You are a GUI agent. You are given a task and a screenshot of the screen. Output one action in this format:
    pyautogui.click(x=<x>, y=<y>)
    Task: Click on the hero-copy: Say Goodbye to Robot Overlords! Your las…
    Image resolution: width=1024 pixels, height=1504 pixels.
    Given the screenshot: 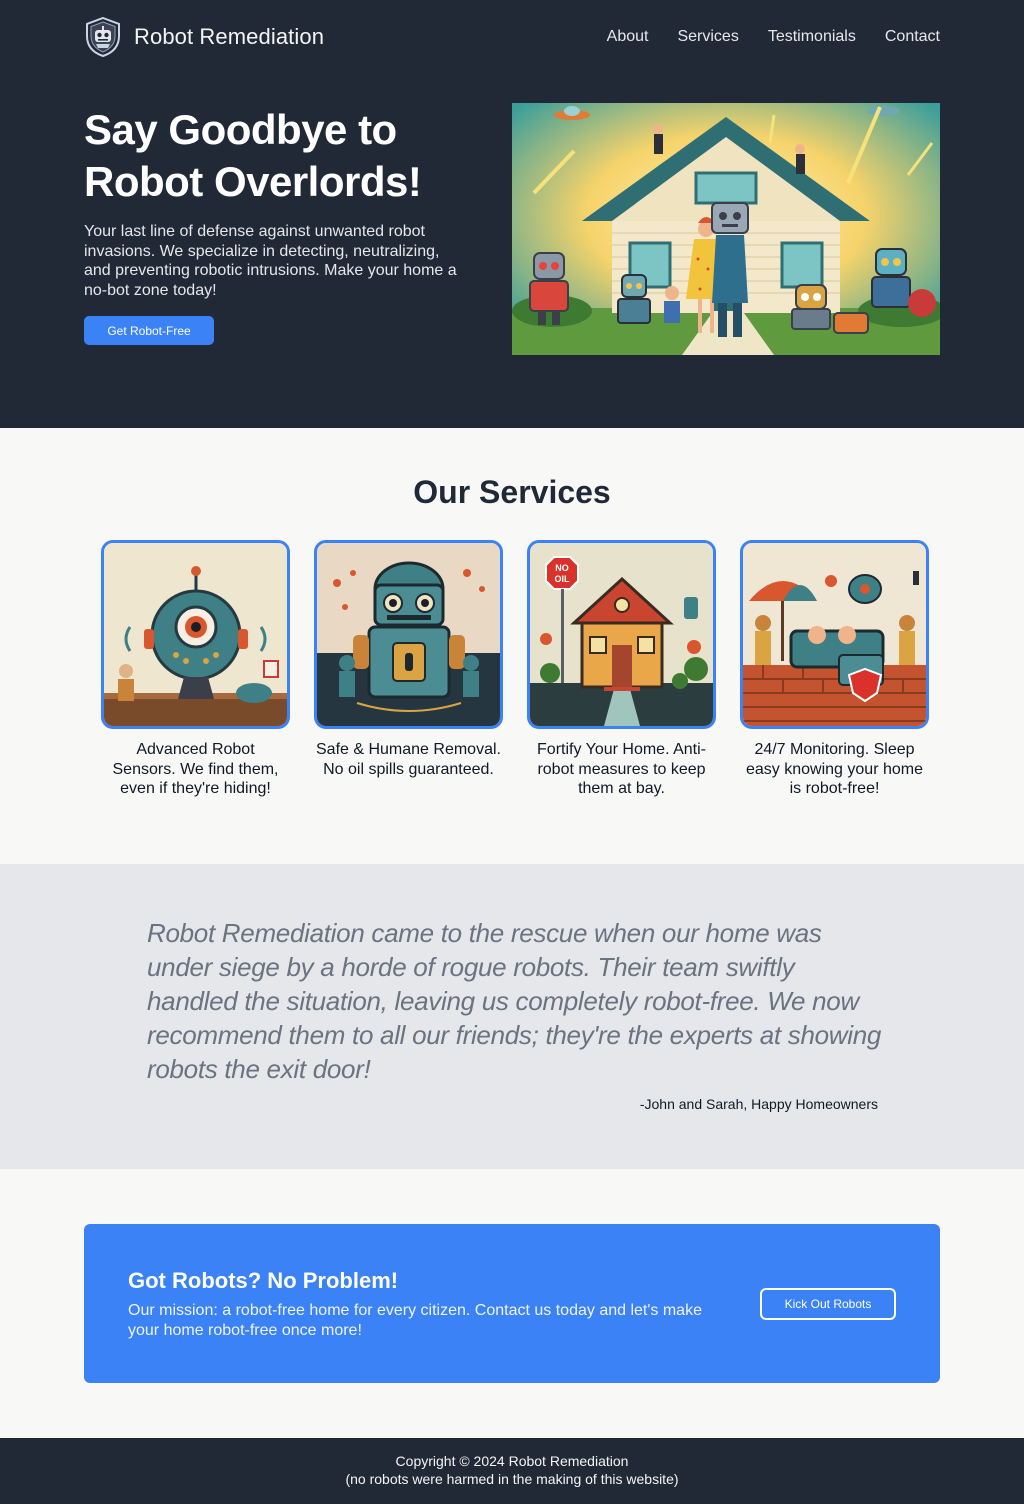 What is the action you would take?
    pyautogui.click(x=279, y=224)
    